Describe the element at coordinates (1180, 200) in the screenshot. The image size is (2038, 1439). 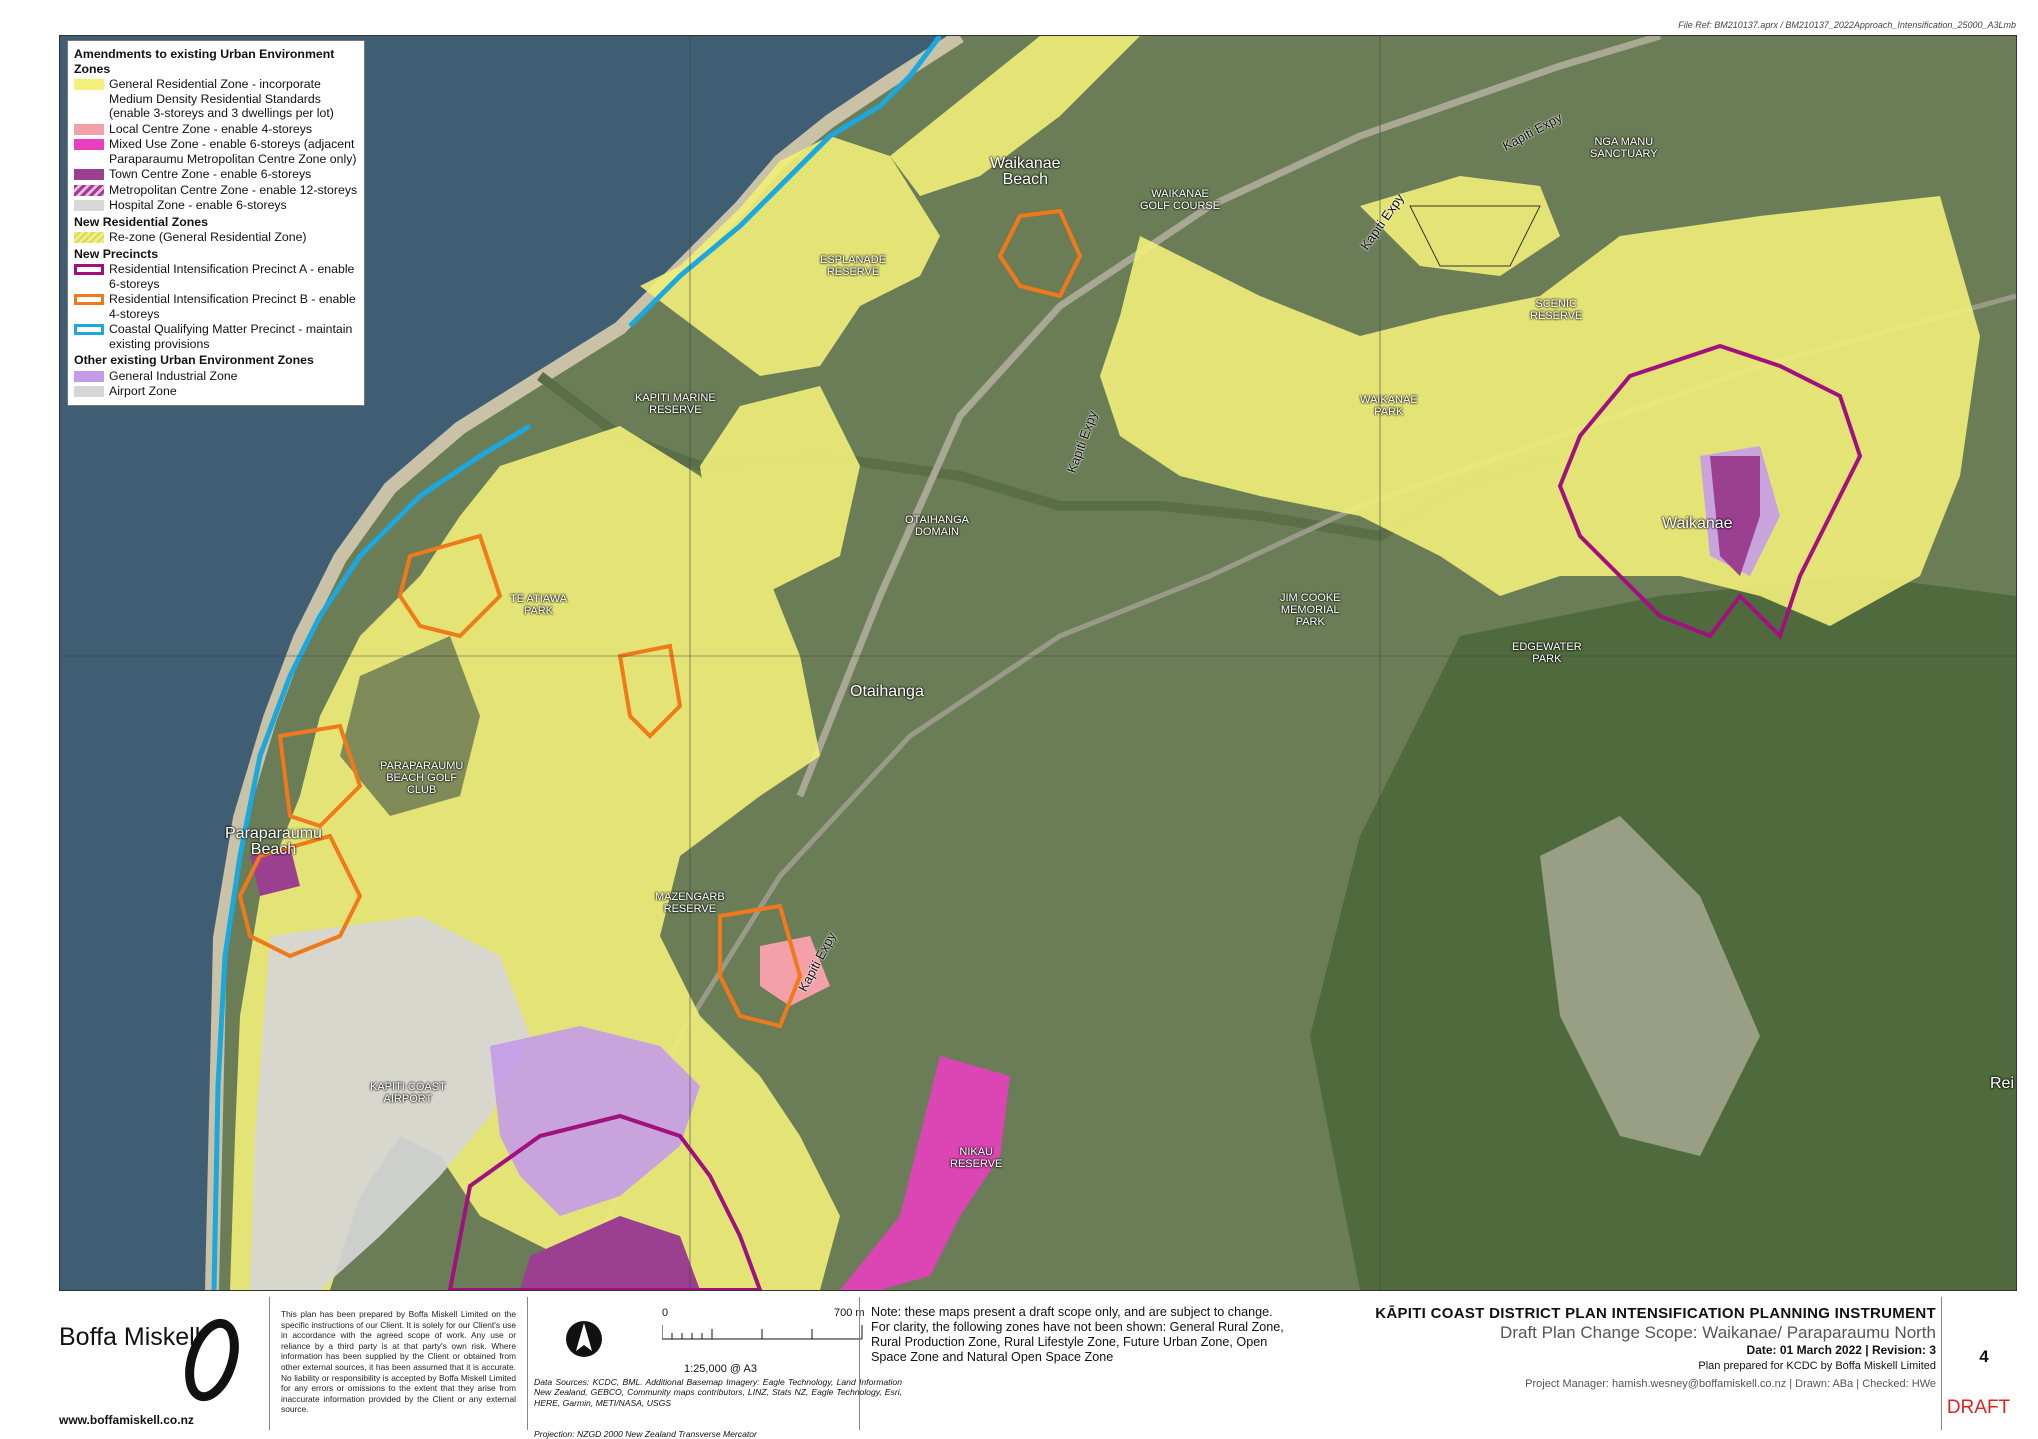
I see `label-waikanae-golf: WAIKANAE GOLF COURSE` at that location.